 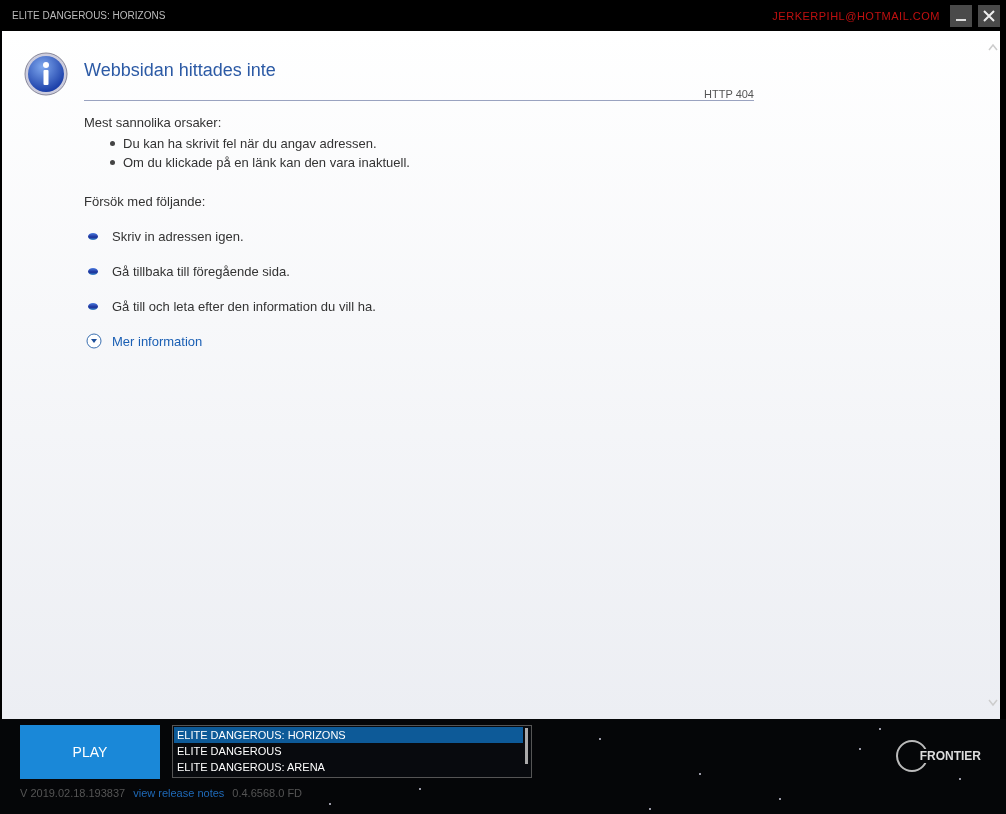 What do you see at coordinates (201, 271) in the screenshot?
I see `suggestion-text: Gå tillbaka till föregående sida.` at bounding box center [201, 271].